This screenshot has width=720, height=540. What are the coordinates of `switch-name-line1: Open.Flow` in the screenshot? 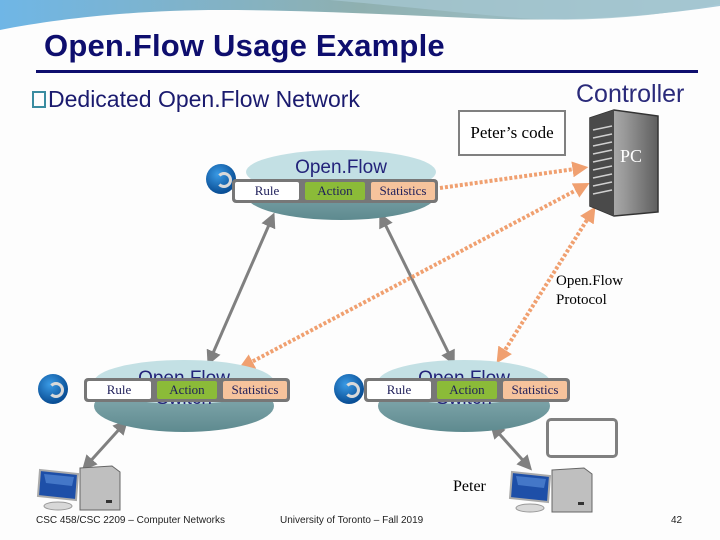 It's located at (341, 167).